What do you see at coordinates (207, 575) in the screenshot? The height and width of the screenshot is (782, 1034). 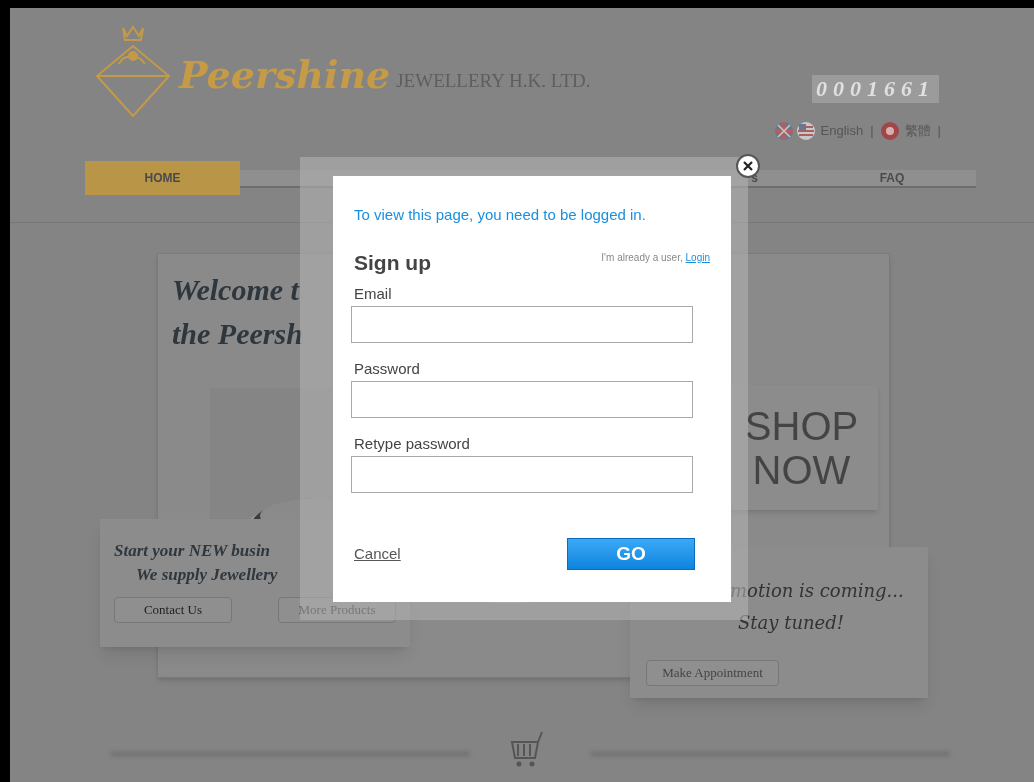 I see `business-text: We supply Jewellery` at bounding box center [207, 575].